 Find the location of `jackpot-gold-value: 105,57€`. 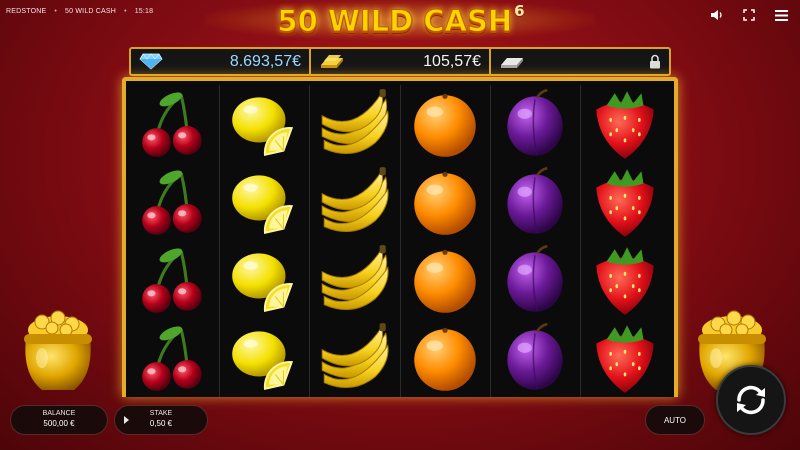

jackpot-gold-value: 105,57€ is located at coordinates (452, 61).